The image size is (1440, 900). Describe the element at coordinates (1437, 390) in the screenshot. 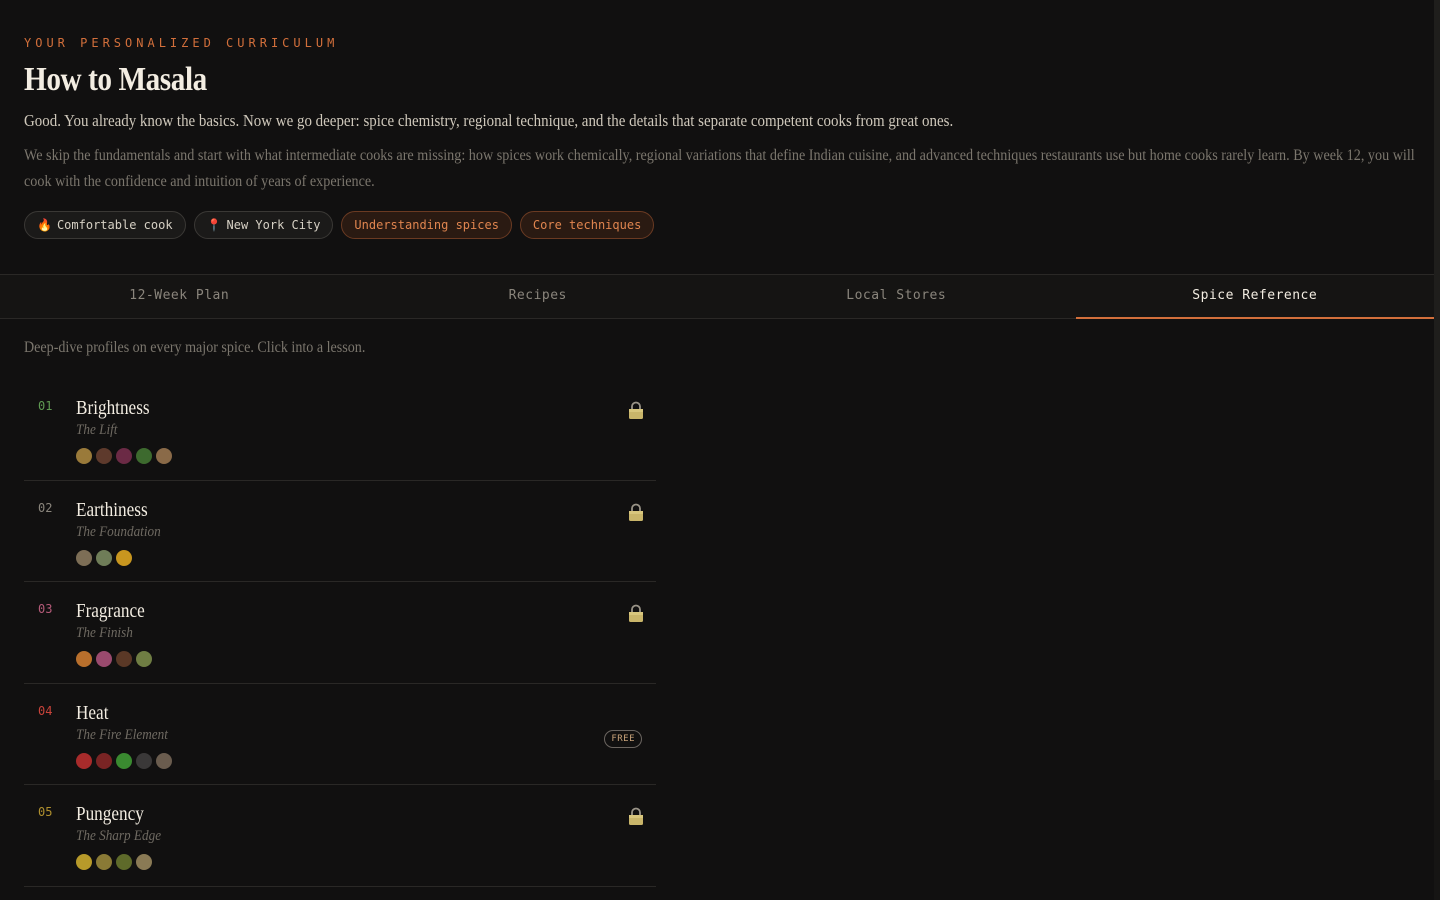

I see `scrollbar-thumb` at that location.